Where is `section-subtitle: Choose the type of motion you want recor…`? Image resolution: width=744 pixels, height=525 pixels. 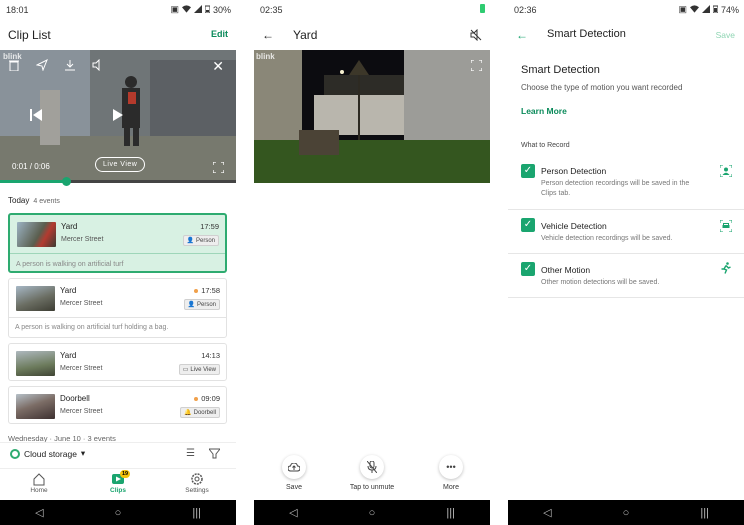
section-subtitle: Choose the type of motion you want recor… is located at coordinates (602, 87).